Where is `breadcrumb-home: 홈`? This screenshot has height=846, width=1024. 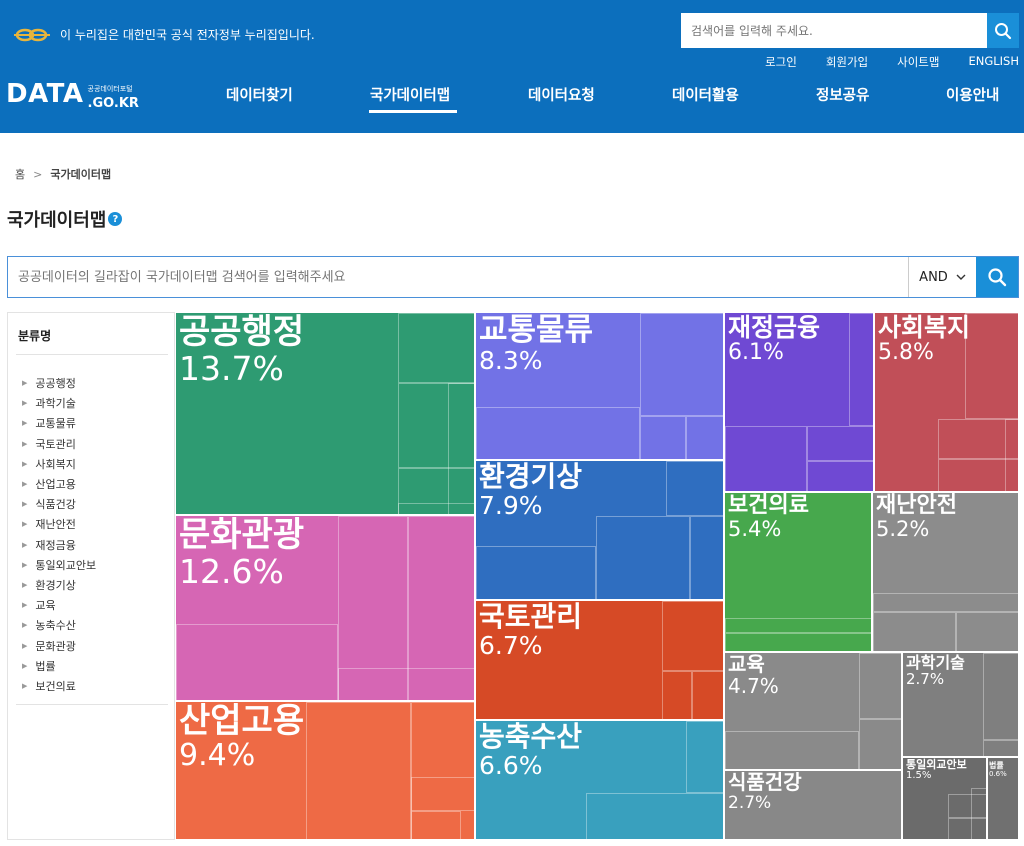 breadcrumb-home: 홈 is located at coordinates (20, 174).